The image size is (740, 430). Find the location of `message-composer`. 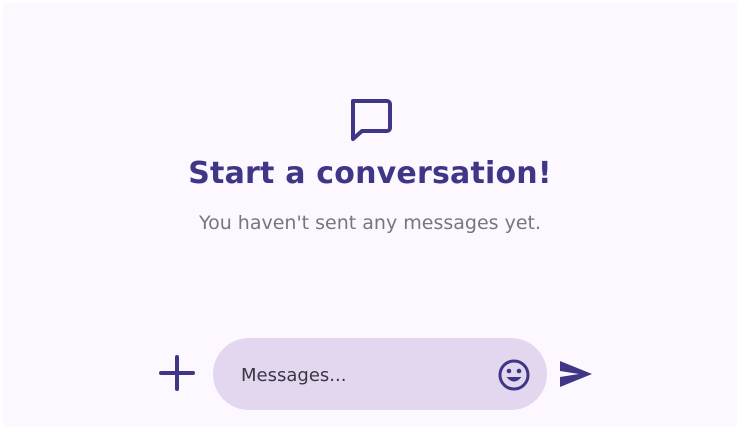

message-composer is located at coordinates (377, 372).